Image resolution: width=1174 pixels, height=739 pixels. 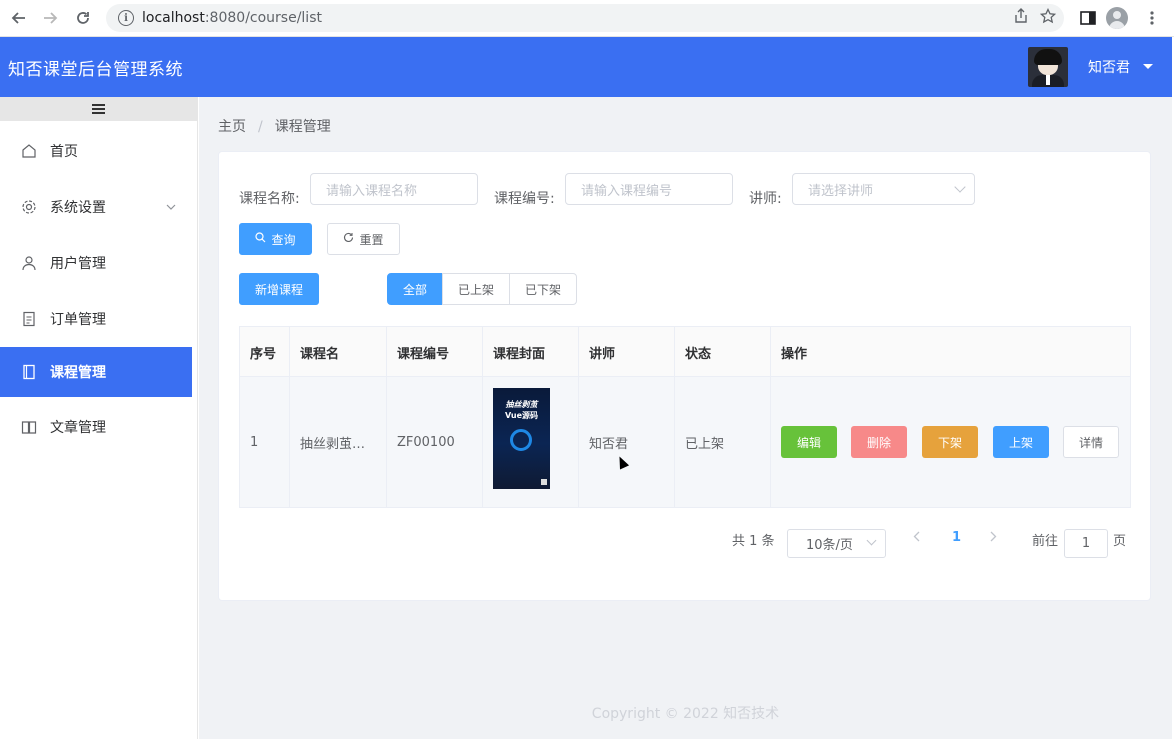 I want to click on sidebar-item-orders: 订单管理, so click(x=96, y=319).